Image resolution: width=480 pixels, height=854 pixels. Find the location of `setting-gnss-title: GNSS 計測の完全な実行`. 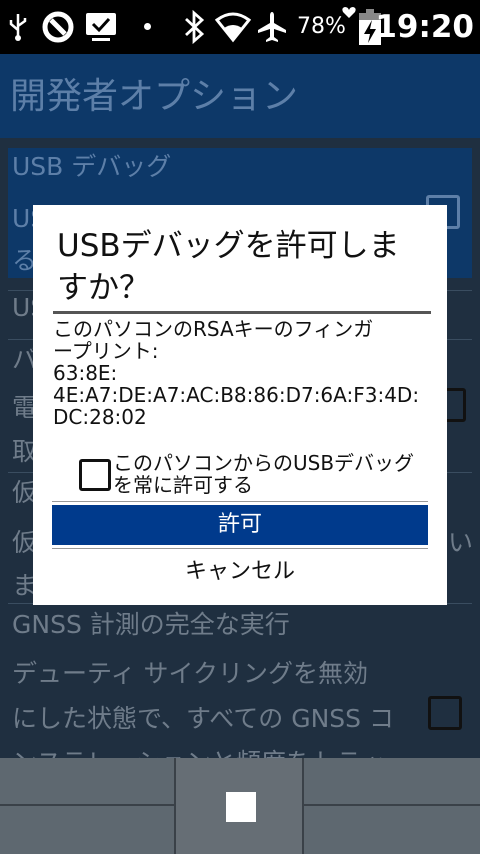

setting-gnss-title: GNSS 計測の完全な実行 is located at coordinates (151, 625).